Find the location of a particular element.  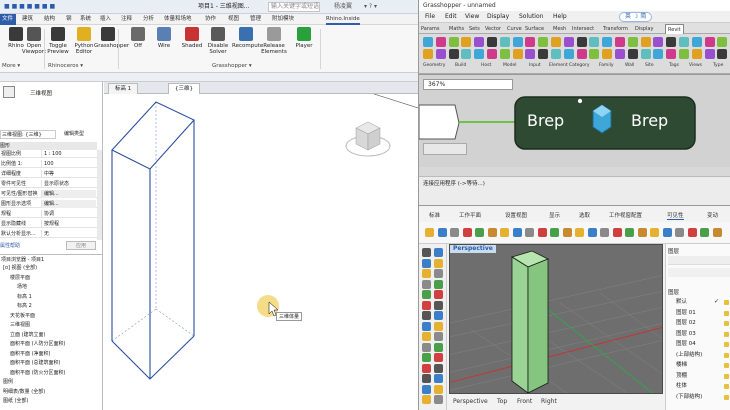

gh-section-label: Host is located at coordinates (486, 65).